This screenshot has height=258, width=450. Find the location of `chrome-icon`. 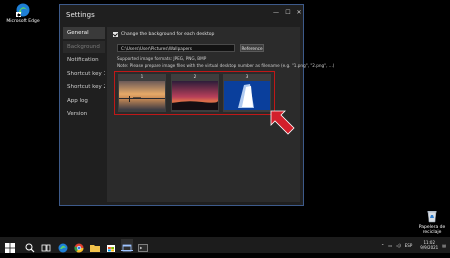

chrome-icon is located at coordinates (79, 248).